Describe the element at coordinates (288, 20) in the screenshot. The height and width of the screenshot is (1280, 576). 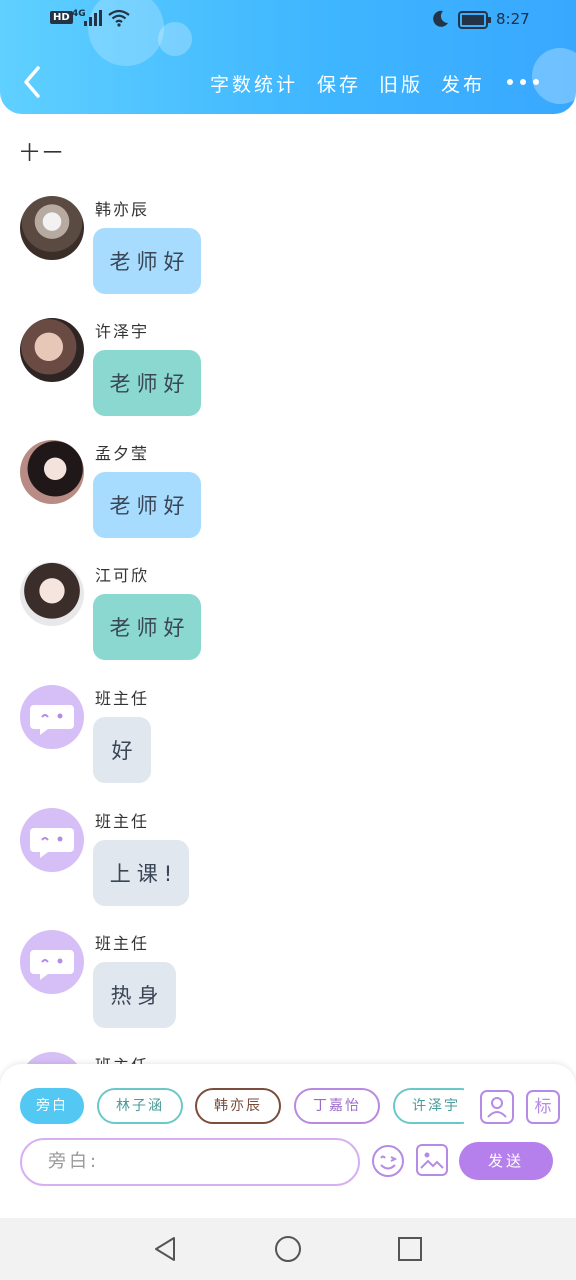
I see `status-bar: HD 4G 8:27` at that location.